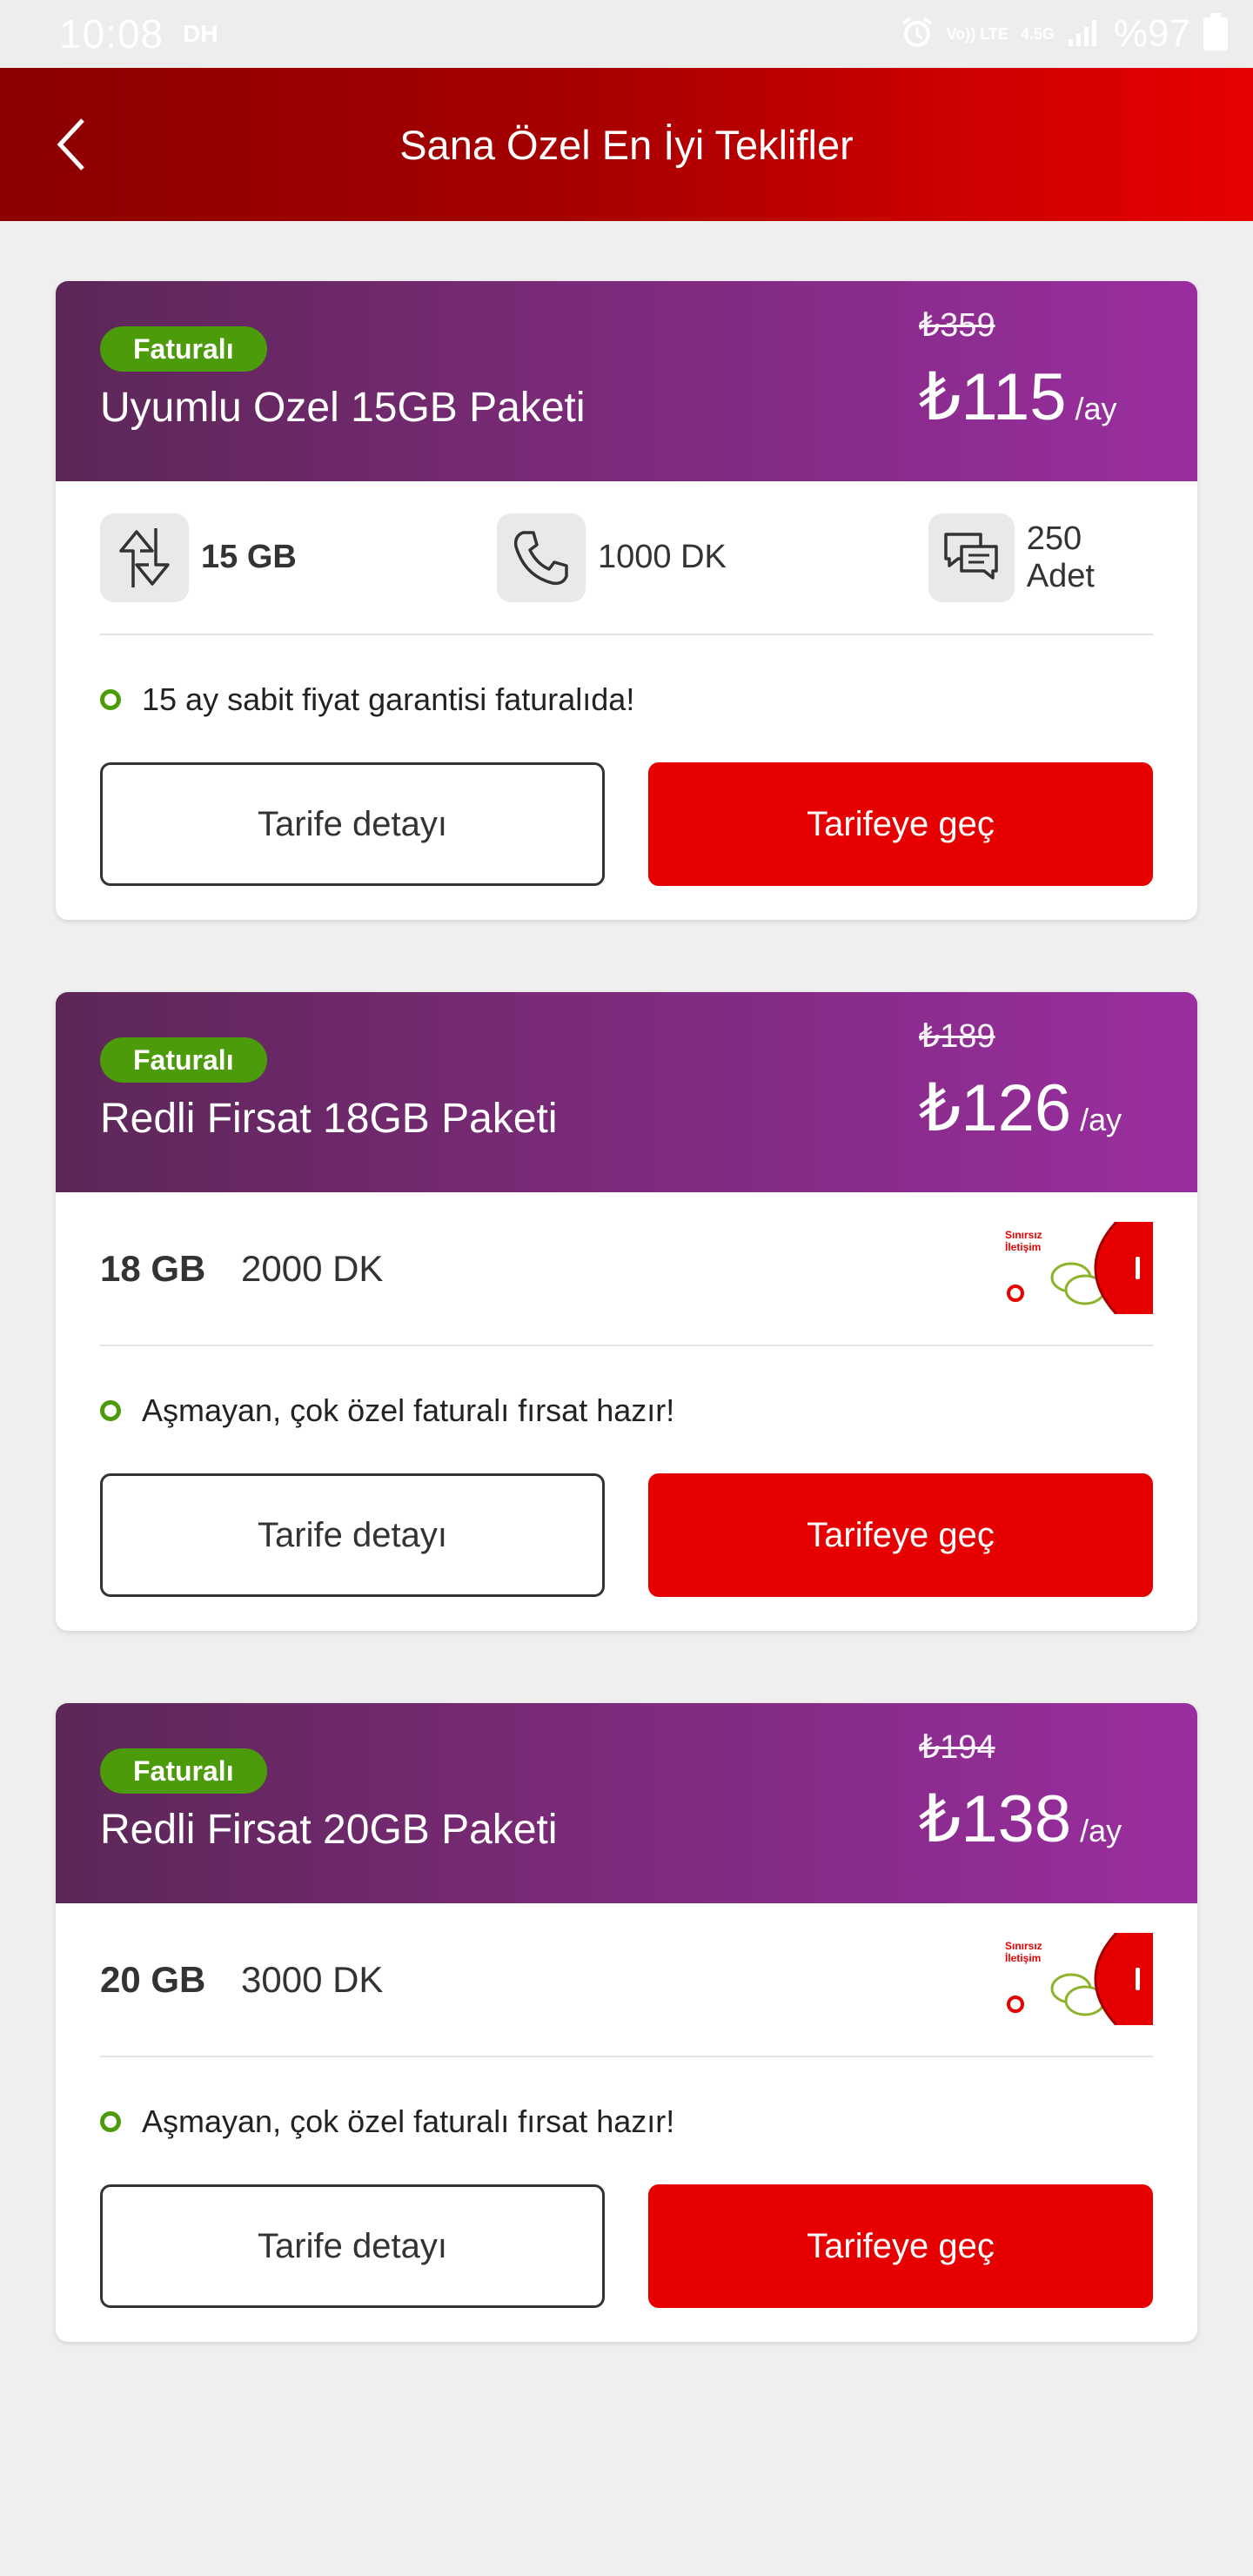 This screenshot has height=2576, width=1253. I want to click on feature-data-label: 18 GB, so click(153, 1268).